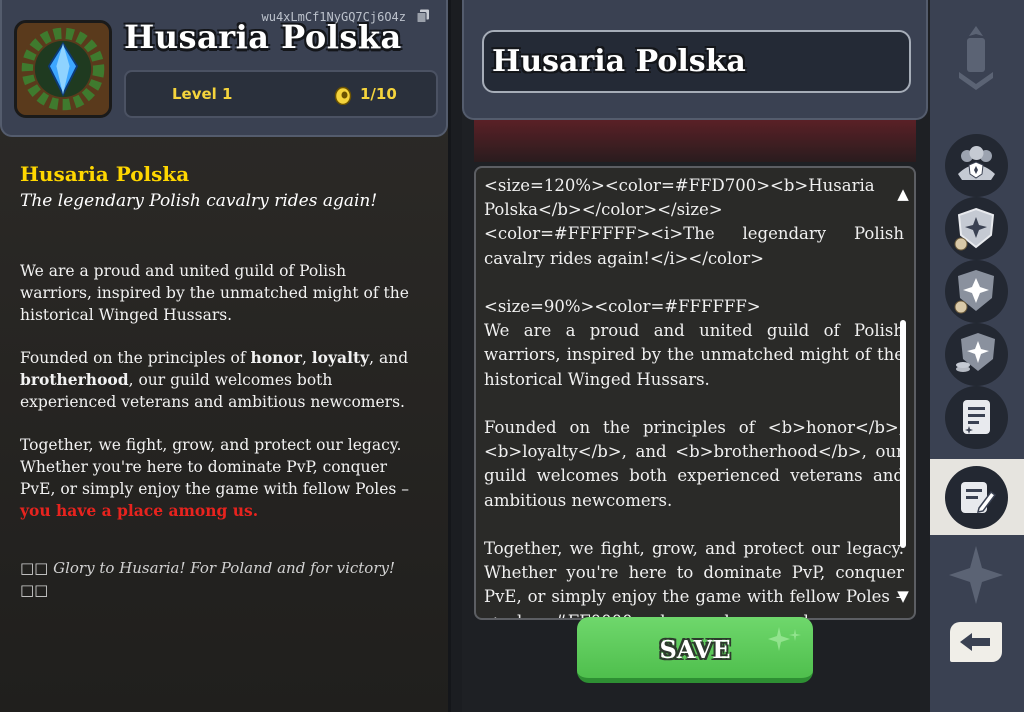 The height and width of the screenshot is (712, 1024). What do you see at coordinates (334, 17) in the screenshot?
I see `guild-id: wu4xLmCf1NyGQ7Cj6O4z` at bounding box center [334, 17].